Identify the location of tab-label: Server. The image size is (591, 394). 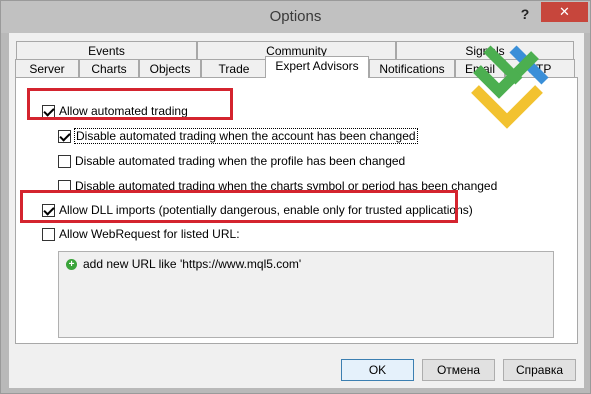
(47, 69).